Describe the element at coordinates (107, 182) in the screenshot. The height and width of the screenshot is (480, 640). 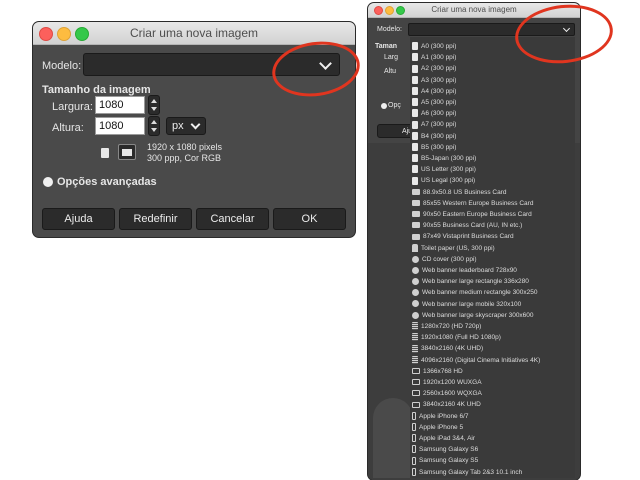
I see `advanced-options-toggle: Opções avançadas` at that location.